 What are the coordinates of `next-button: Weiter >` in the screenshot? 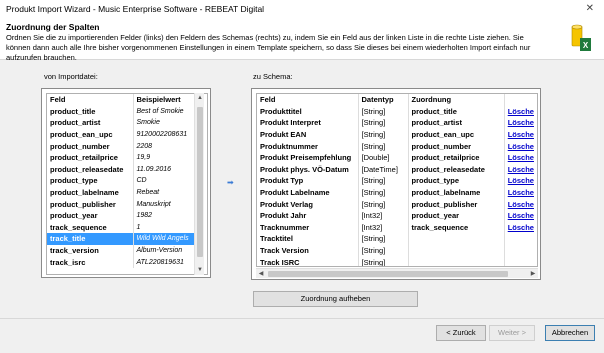 It's located at (512, 333).